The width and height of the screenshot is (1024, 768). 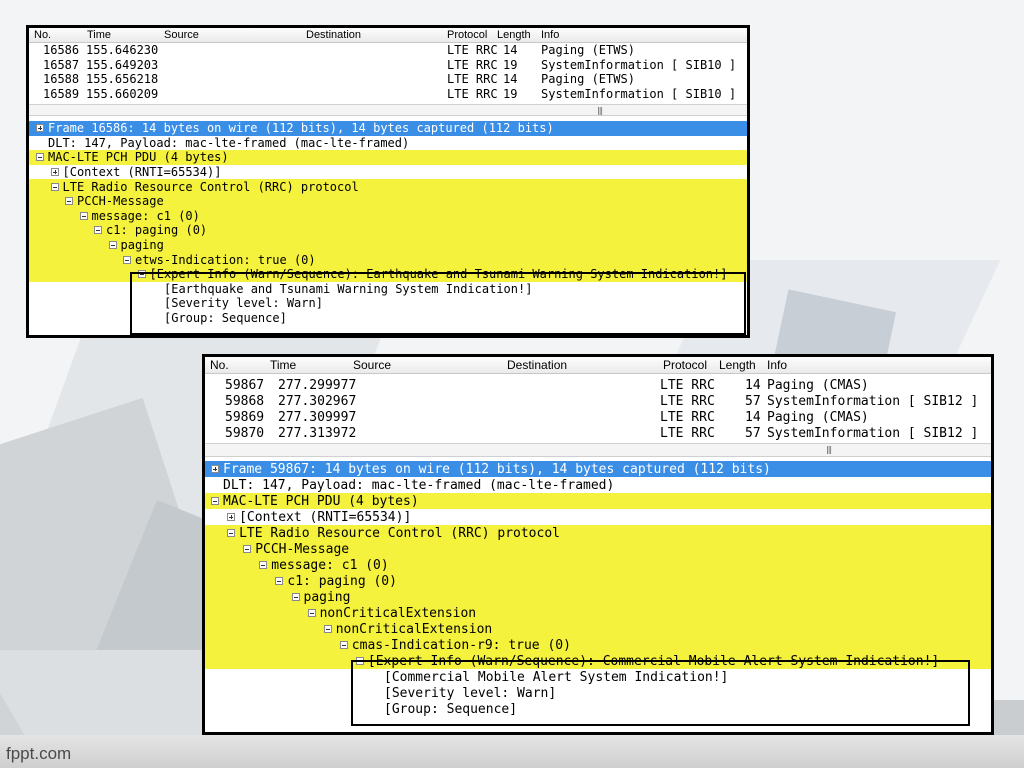 What do you see at coordinates (61, 64) in the screenshot?
I see `packet-no: 16587` at bounding box center [61, 64].